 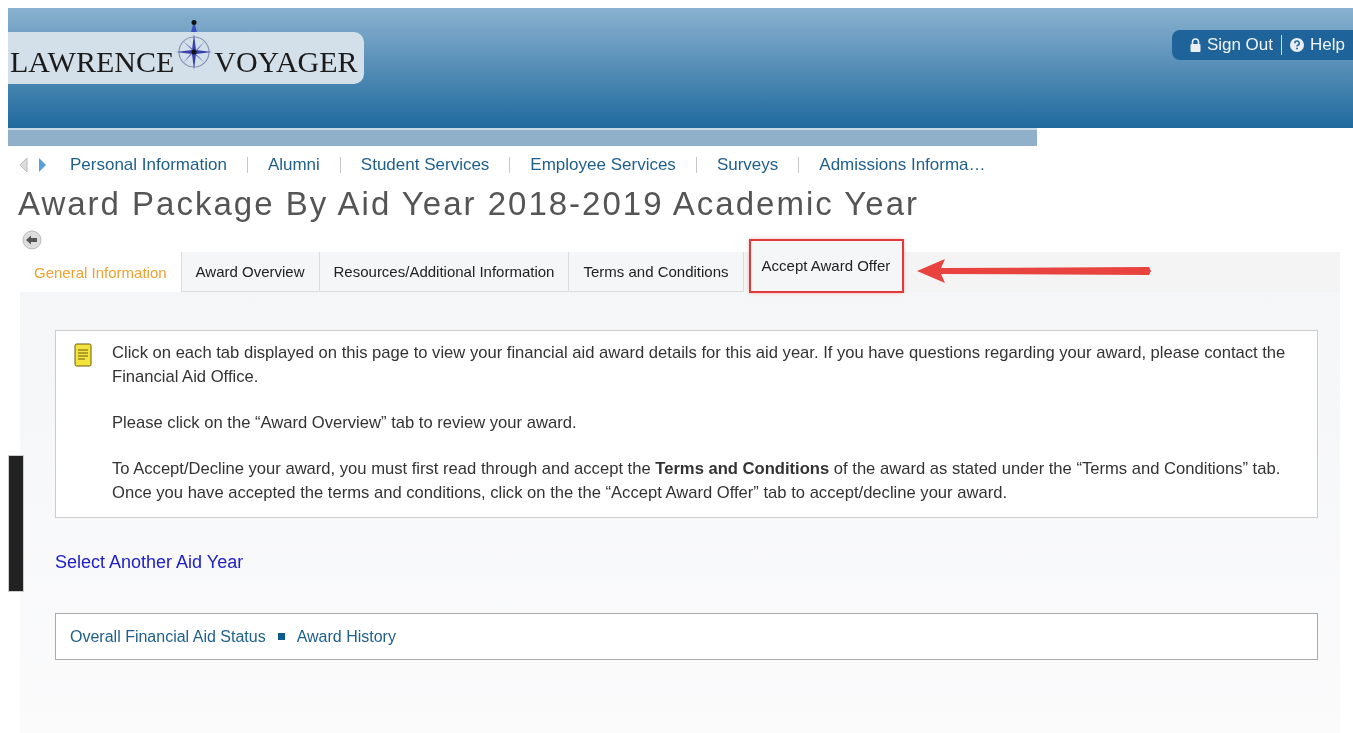 I want to click on nav-link: Surveys, so click(x=747, y=165).